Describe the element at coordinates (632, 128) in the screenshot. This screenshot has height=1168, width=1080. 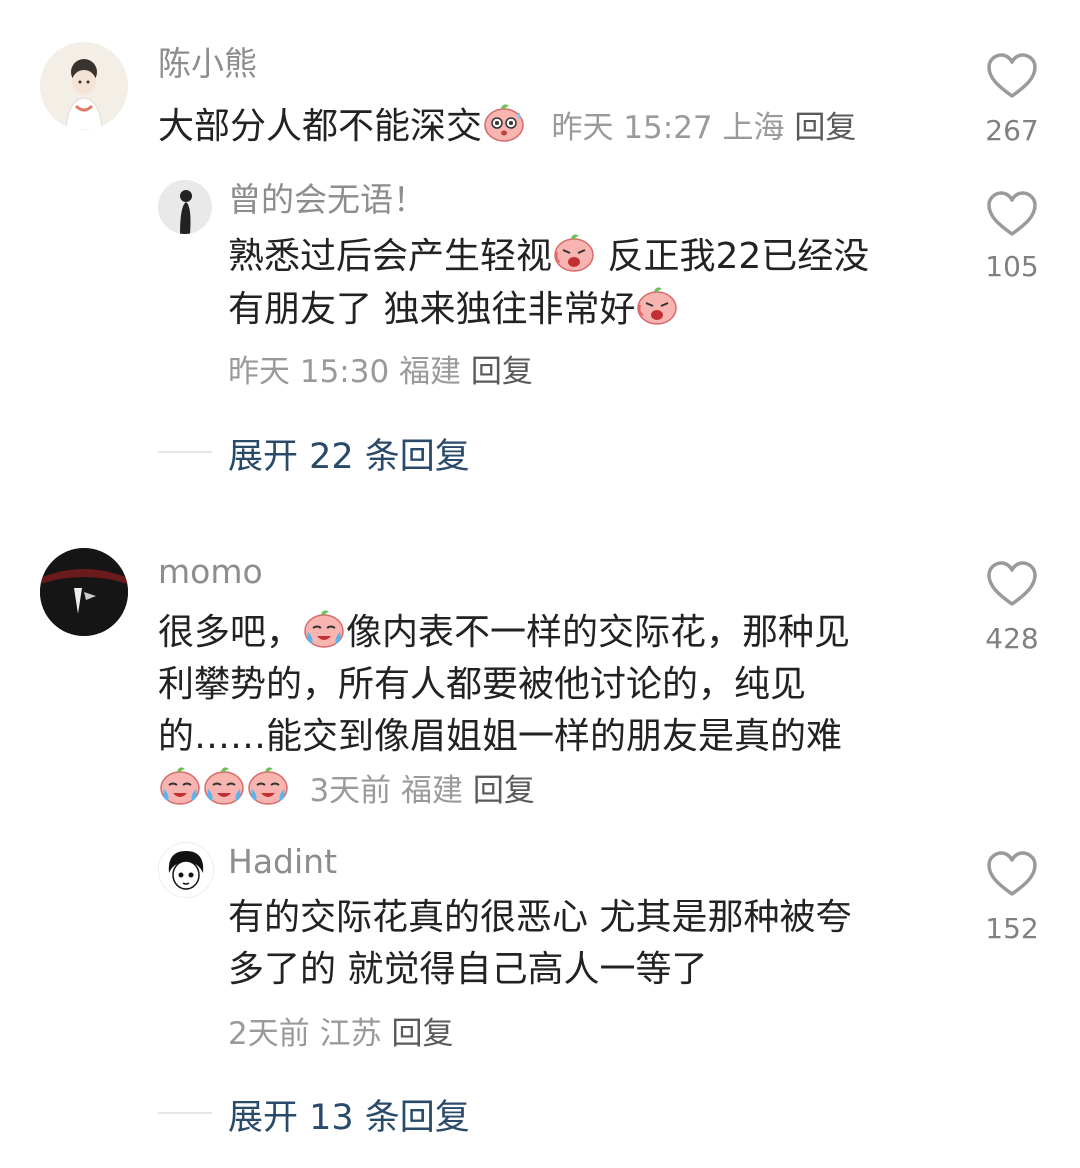
I see `comment-time: 昨天 15:27` at that location.